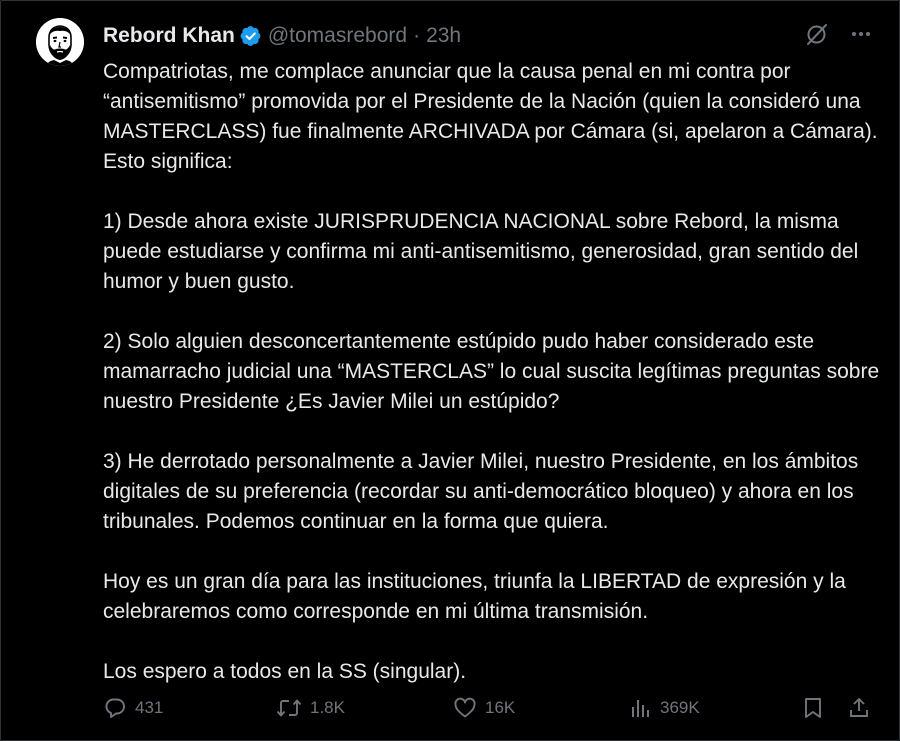 The width and height of the screenshot is (900, 741). Describe the element at coordinates (251, 36) in the screenshot. I see `verified-badge-icon` at that location.